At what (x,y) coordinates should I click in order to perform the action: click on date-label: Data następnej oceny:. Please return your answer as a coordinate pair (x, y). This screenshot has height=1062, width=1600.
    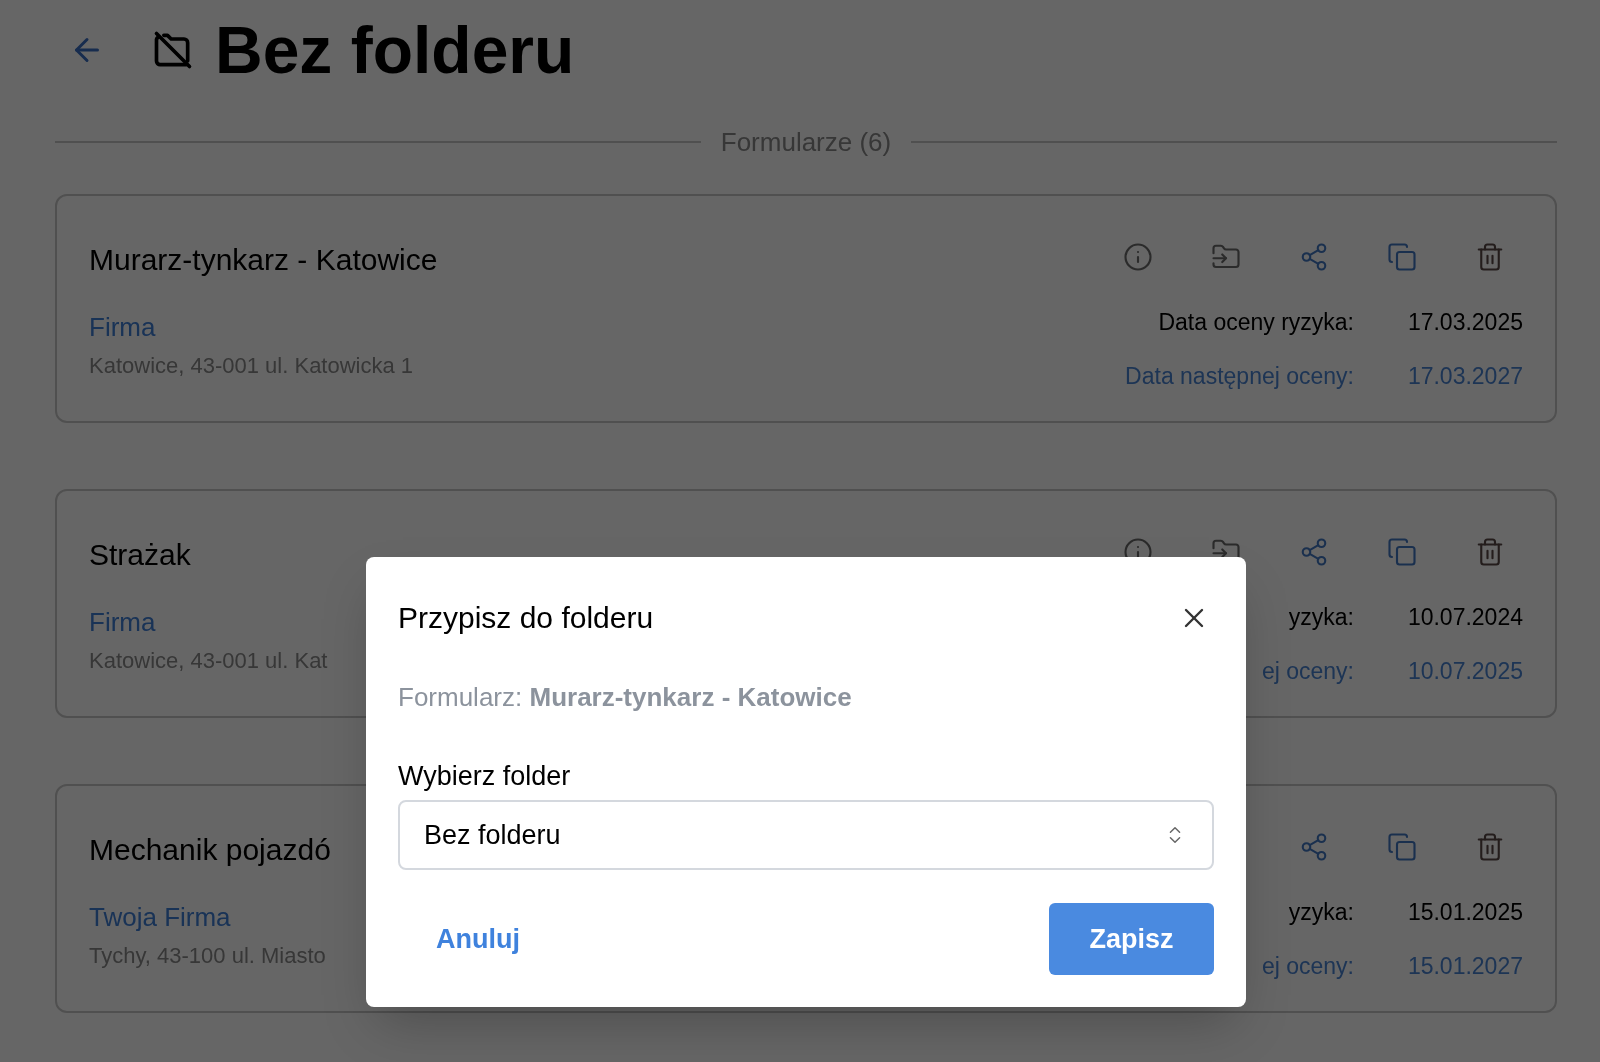
    Looking at the image, I should click on (1239, 376).